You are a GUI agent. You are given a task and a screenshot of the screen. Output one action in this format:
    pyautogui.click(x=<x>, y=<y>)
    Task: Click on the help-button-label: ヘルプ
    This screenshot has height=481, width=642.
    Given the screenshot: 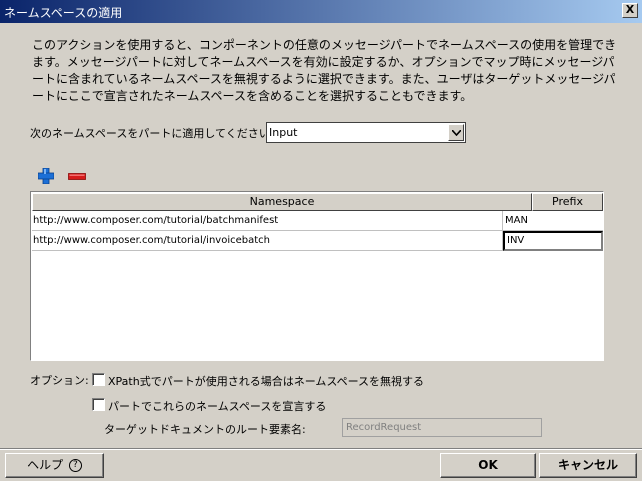 What is the action you would take?
    pyautogui.click(x=45, y=465)
    